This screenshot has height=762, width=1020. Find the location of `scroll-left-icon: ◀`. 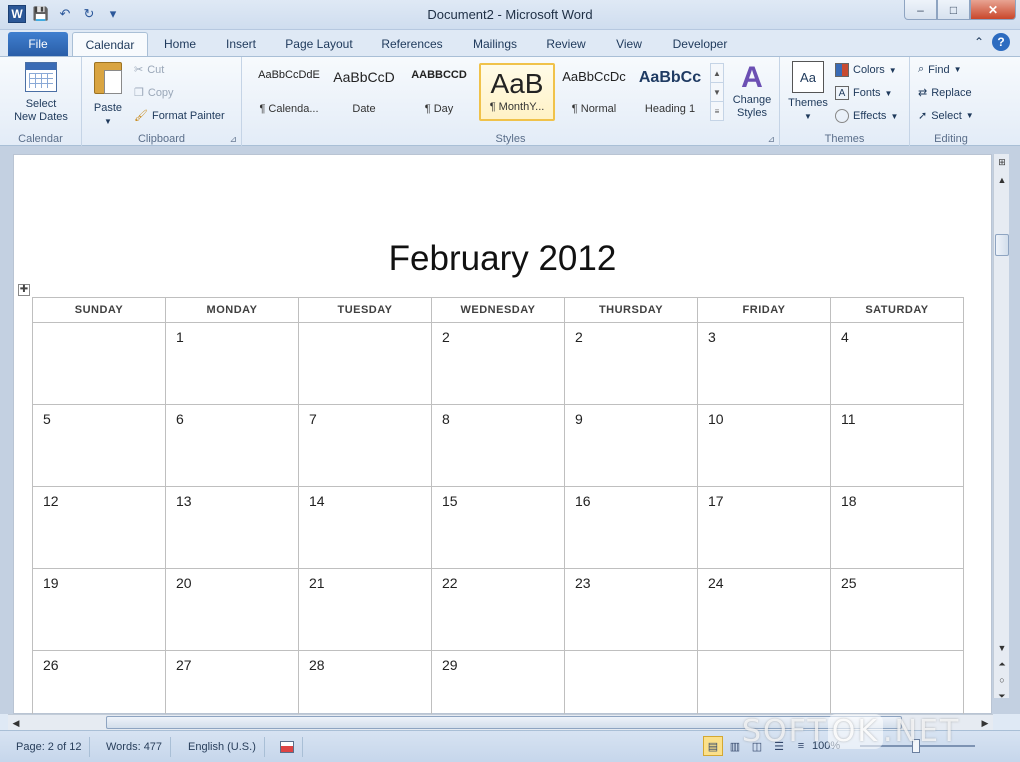

scroll-left-icon: ◀ is located at coordinates (16, 723).